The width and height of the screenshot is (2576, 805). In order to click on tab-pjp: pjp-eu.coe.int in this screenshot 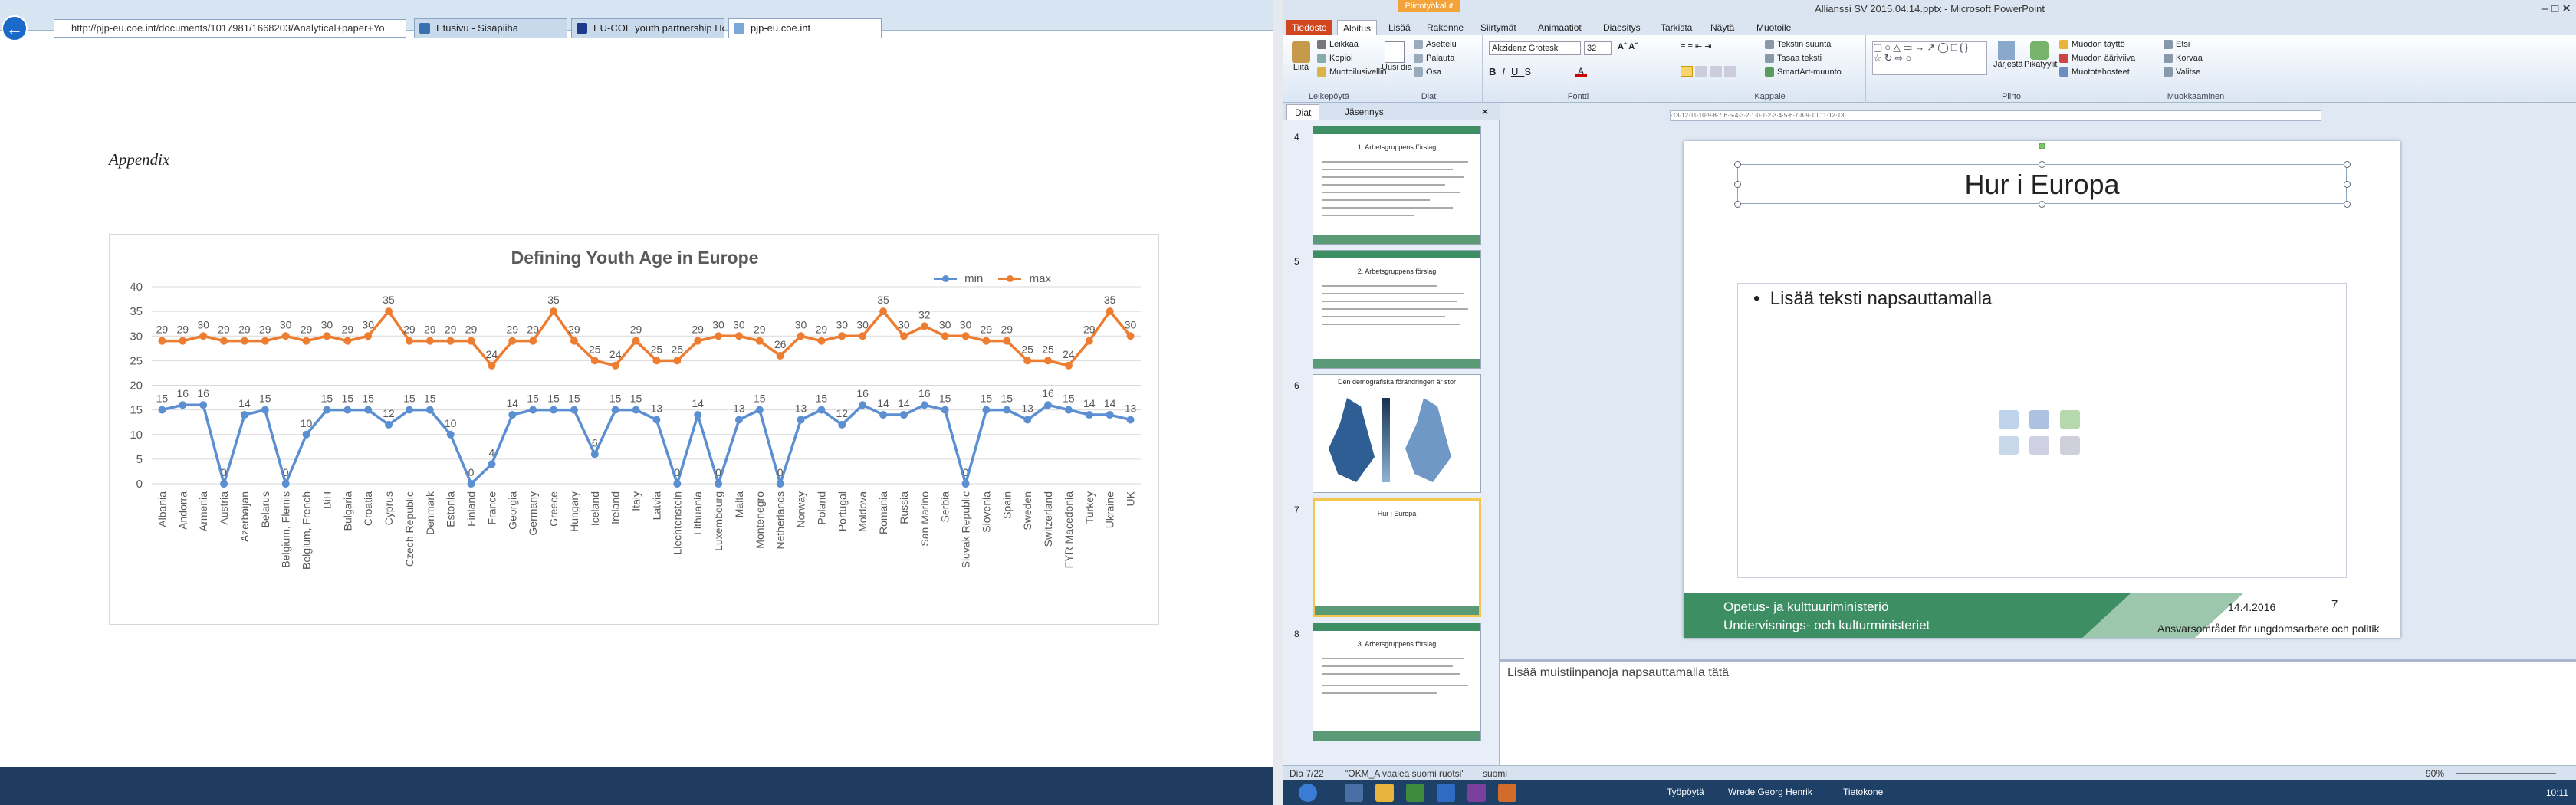, I will do `click(805, 28)`.